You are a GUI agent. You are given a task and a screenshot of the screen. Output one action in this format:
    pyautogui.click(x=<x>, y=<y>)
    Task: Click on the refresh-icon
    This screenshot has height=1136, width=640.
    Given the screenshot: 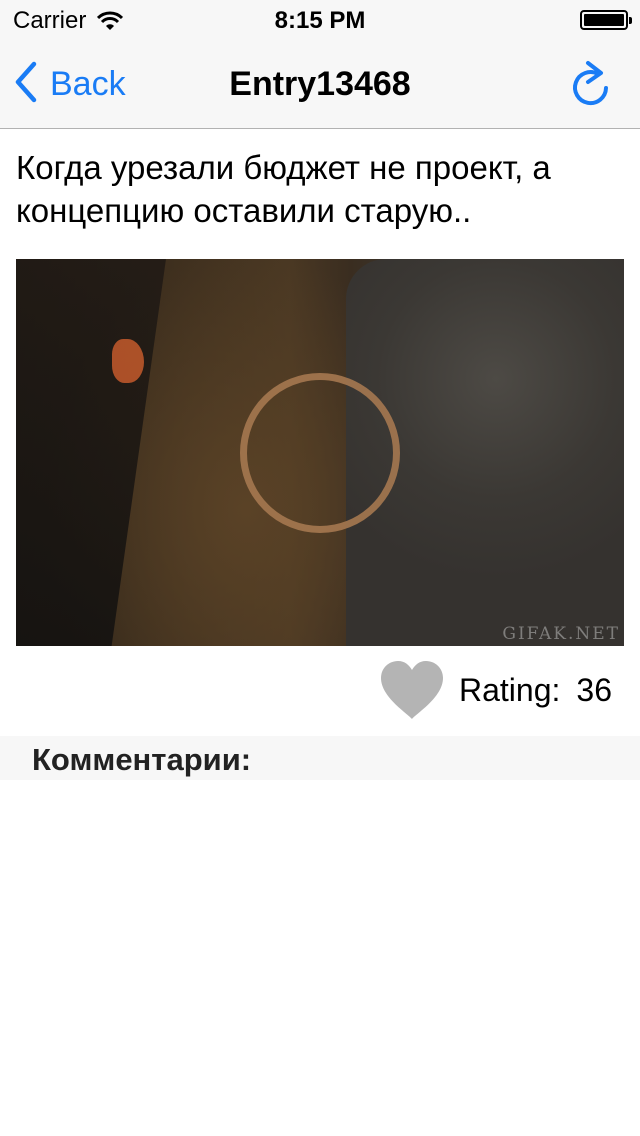 What is the action you would take?
    pyautogui.click(x=590, y=86)
    